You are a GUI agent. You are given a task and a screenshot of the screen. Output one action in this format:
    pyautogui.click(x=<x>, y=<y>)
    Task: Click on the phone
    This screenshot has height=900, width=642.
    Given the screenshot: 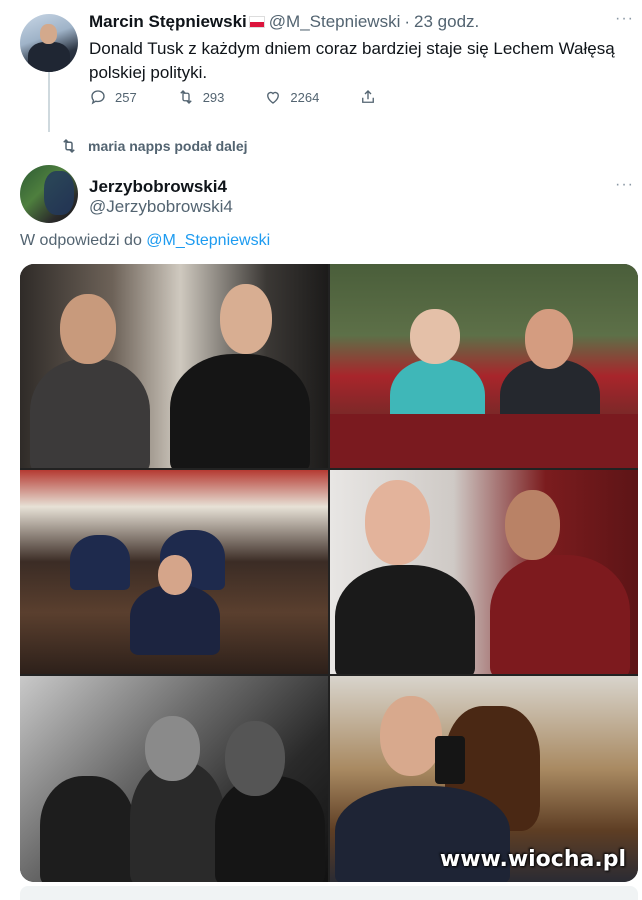 What is the action you would take?
    pyautogui.click(x=450, y=760)
    